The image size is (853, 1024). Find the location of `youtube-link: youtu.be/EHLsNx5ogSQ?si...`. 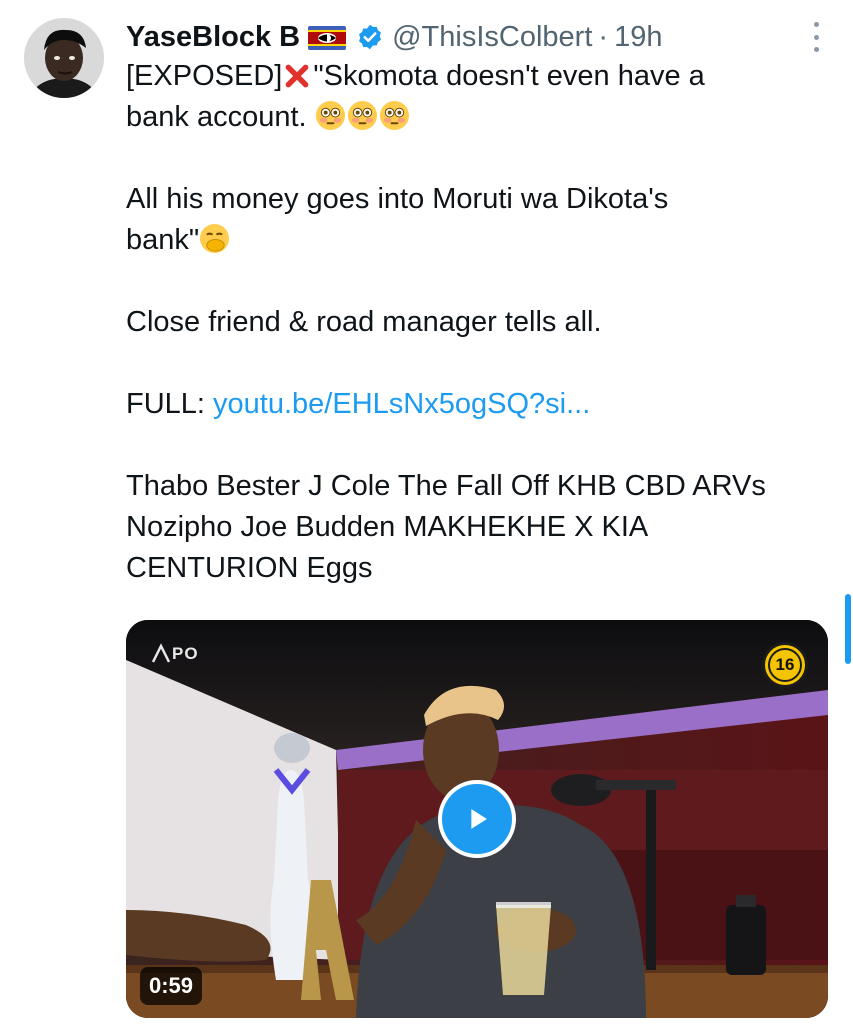

youtube-link: youtu.be/EHLsNx5ogSQ?si... is located at coordinates (401, 404).